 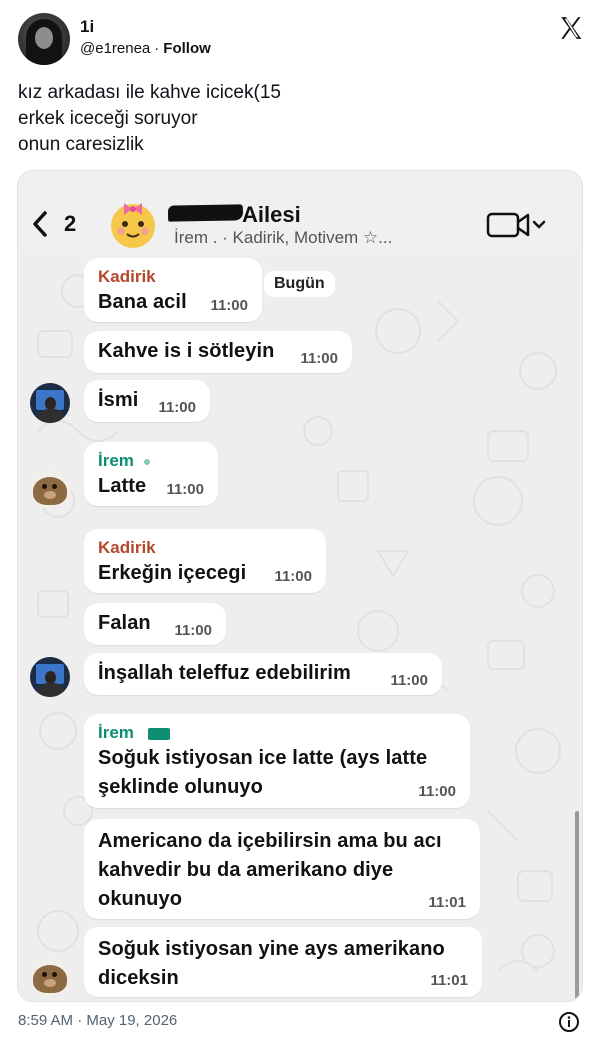 What do you see at coordinates (187, 48) in the screenshot?
I see `follow-button: Follow` at bounding box center [187, 48].